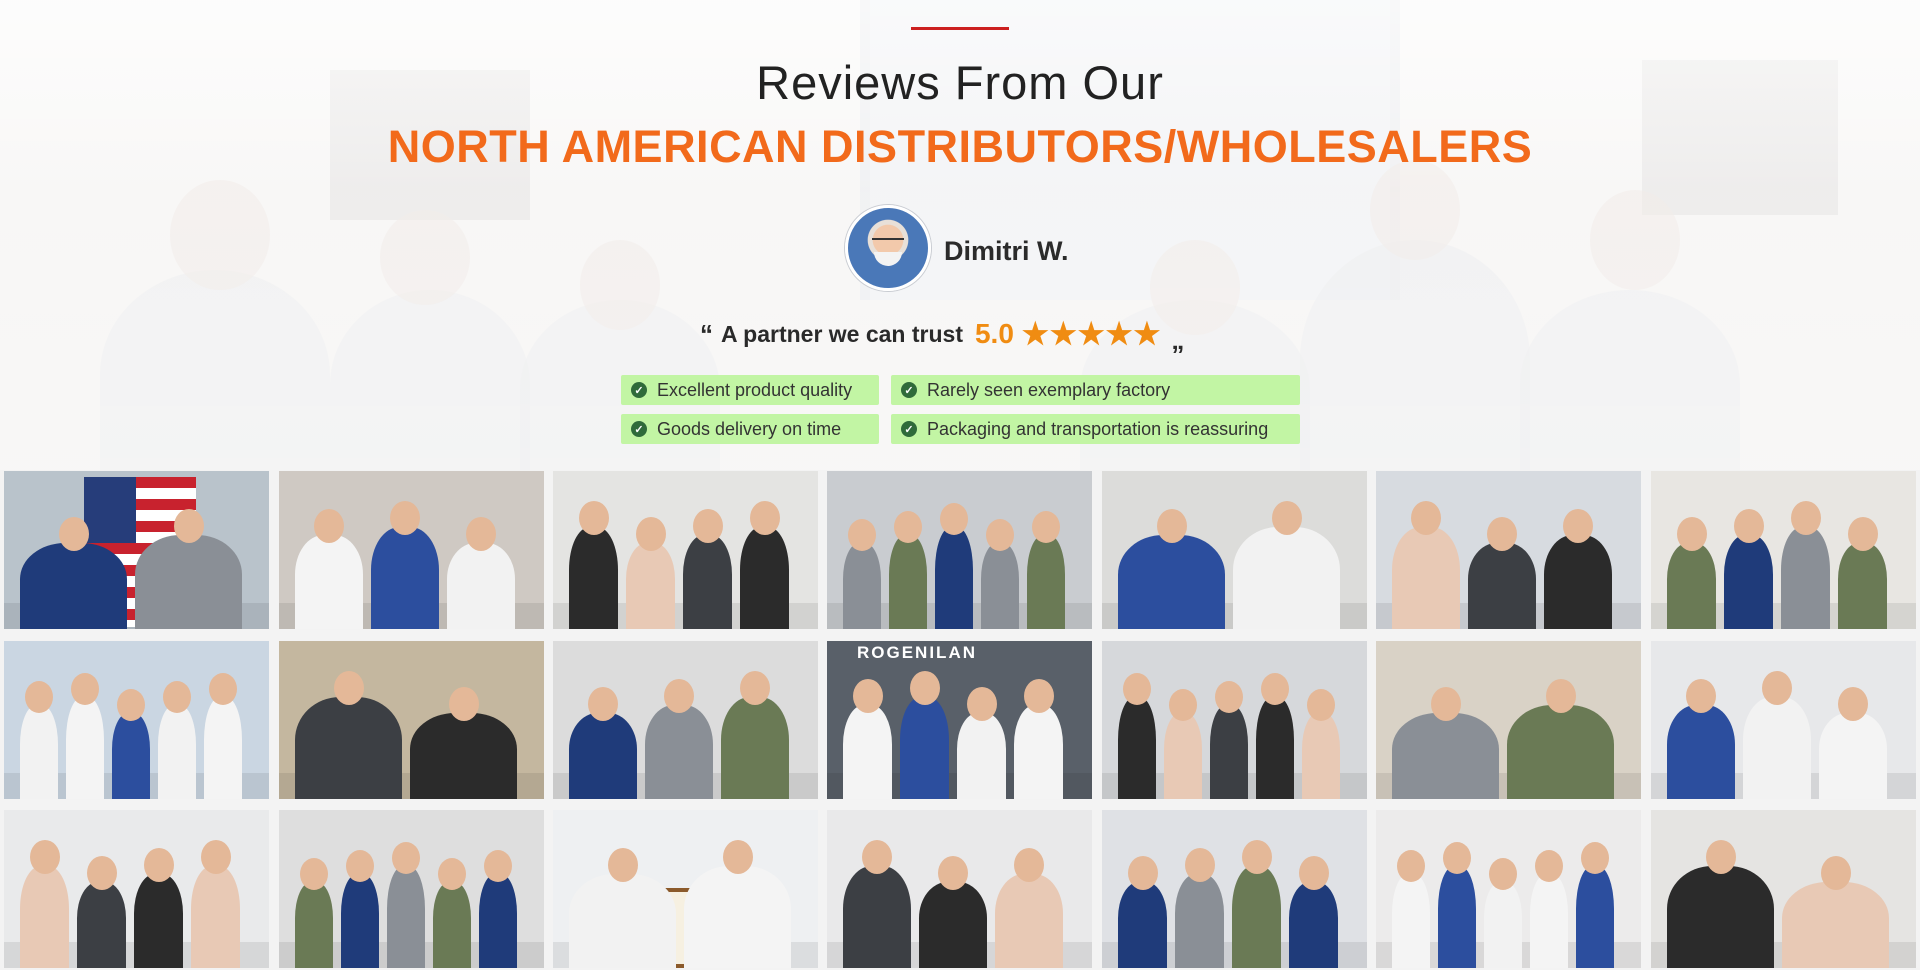 This screenshot has height=970, width=1920. I want to click on distributor-photo-11: ROGENILAN, so click(959, 720).